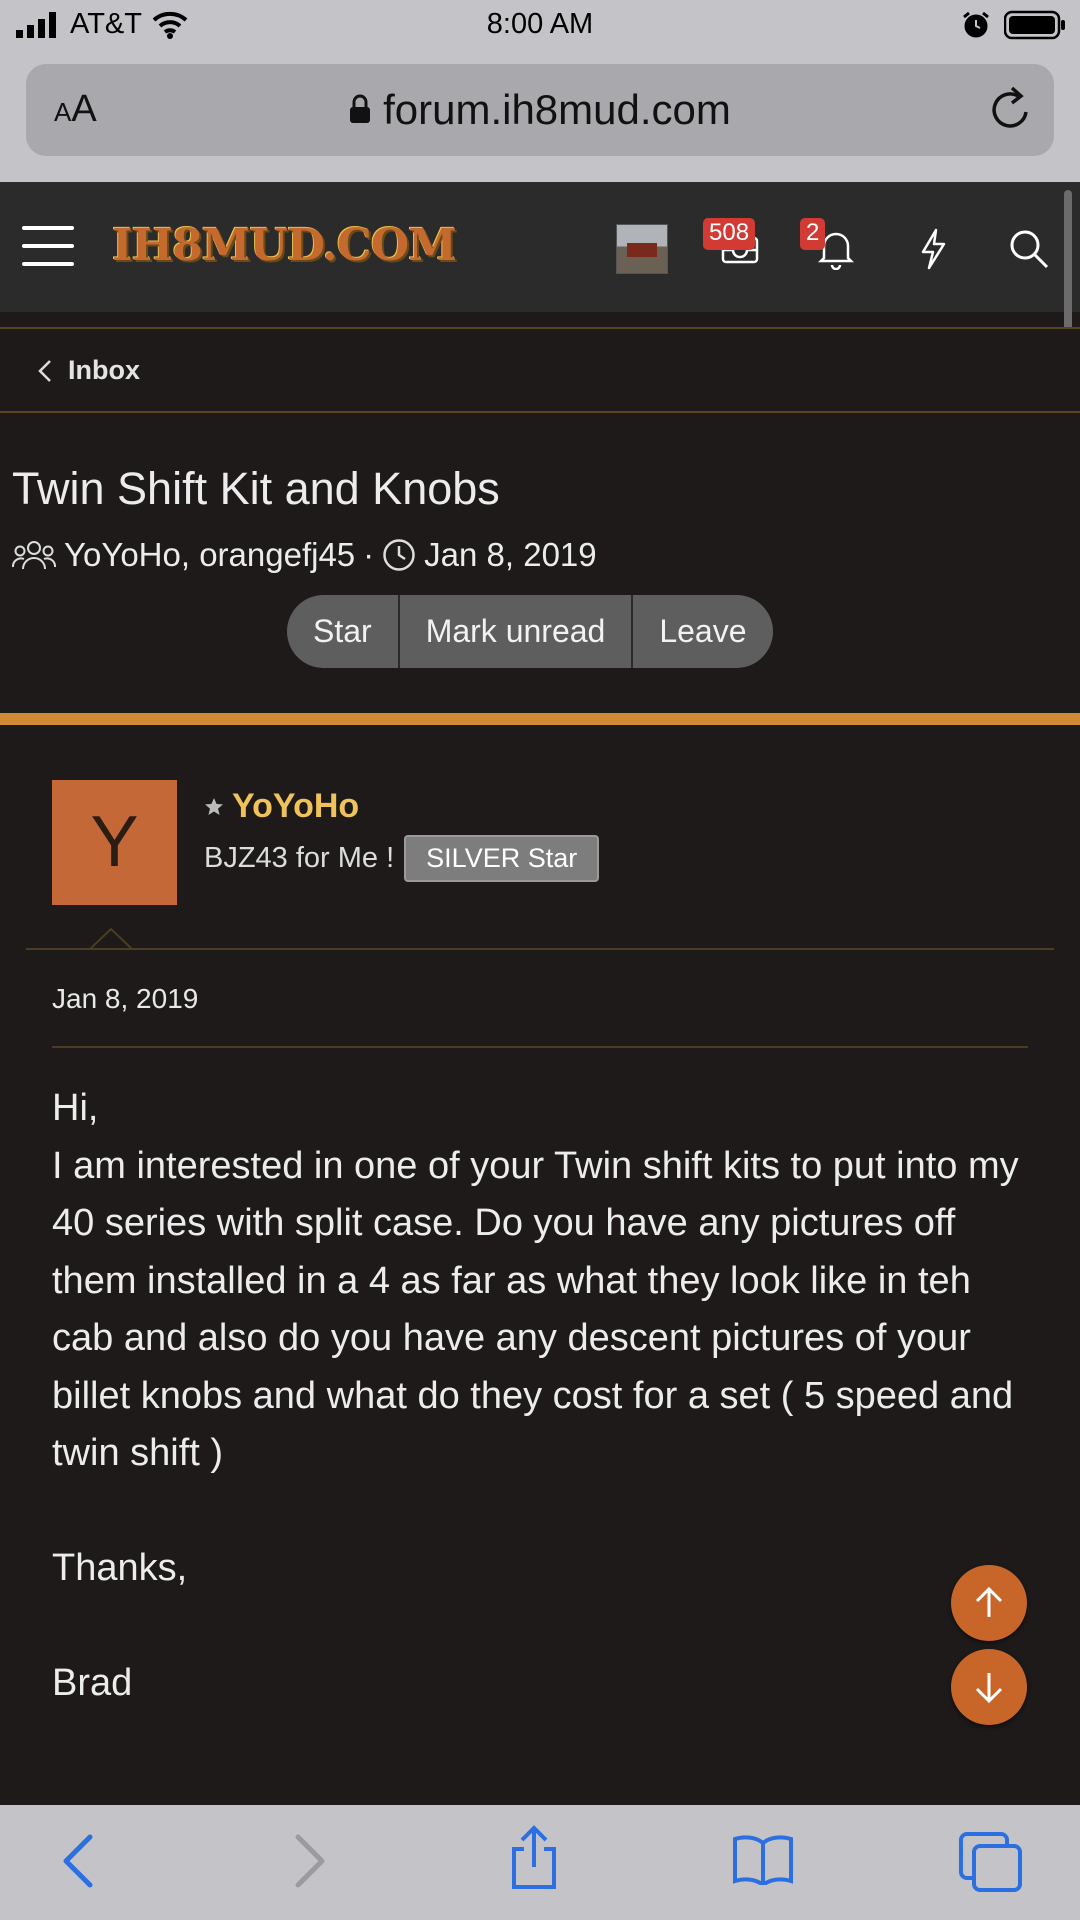 Image resolution: width=1080 pixels, height=1920 pixels. I want to click on message-date: Jan 8, 2019, so click(125, 999).